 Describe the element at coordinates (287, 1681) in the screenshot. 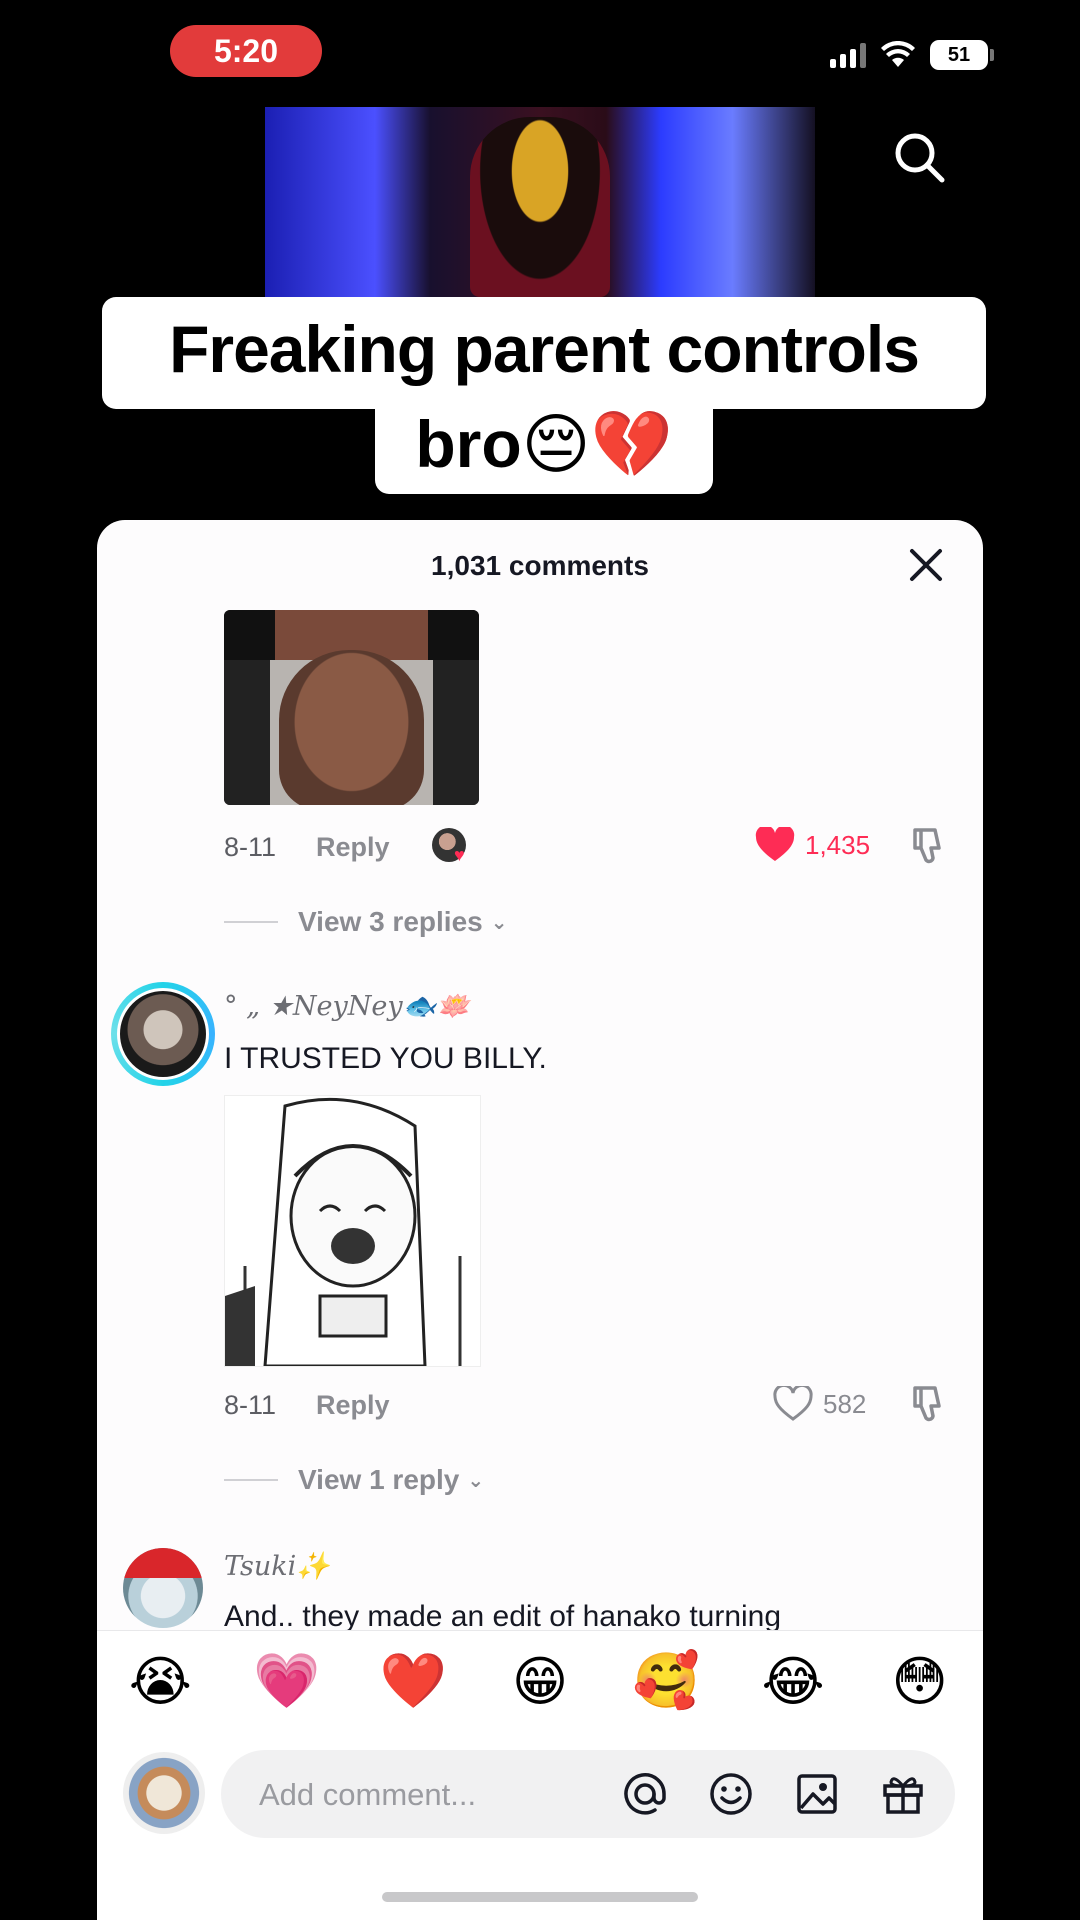

I see `emoji-growing-heart: 💗` at that location.